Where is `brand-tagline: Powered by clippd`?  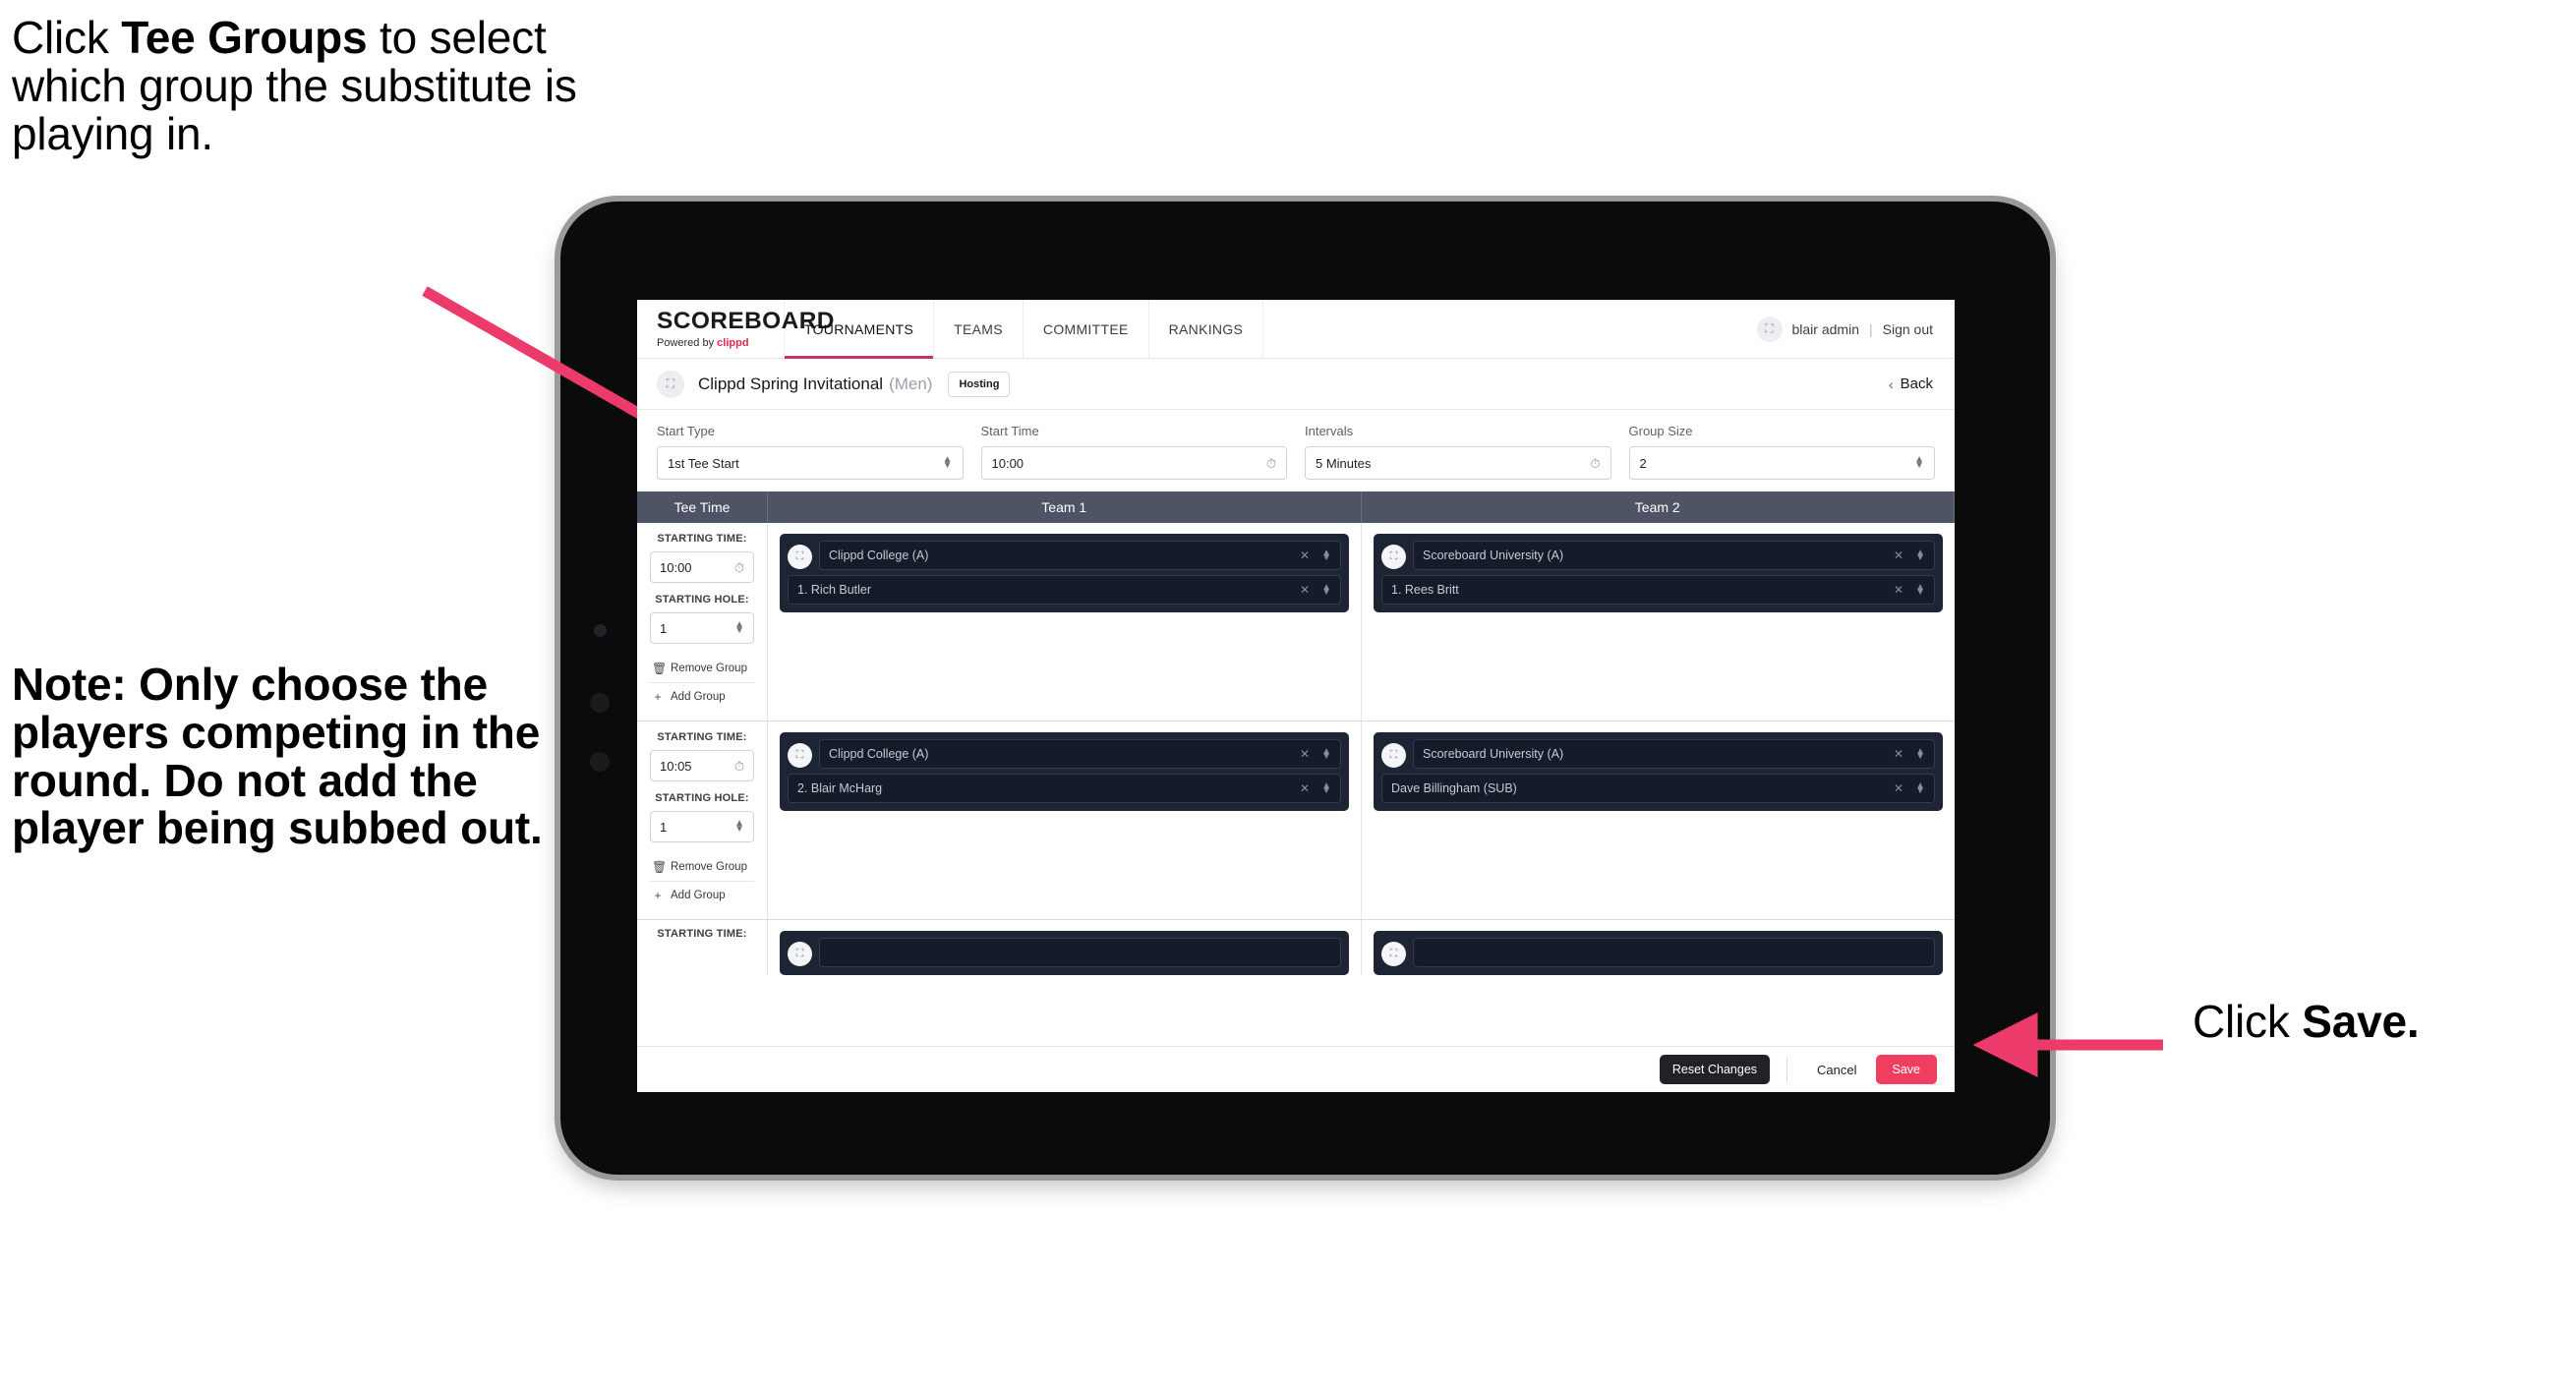 brand-tagline: Powered by clippd is located at coordinates (720, 343).